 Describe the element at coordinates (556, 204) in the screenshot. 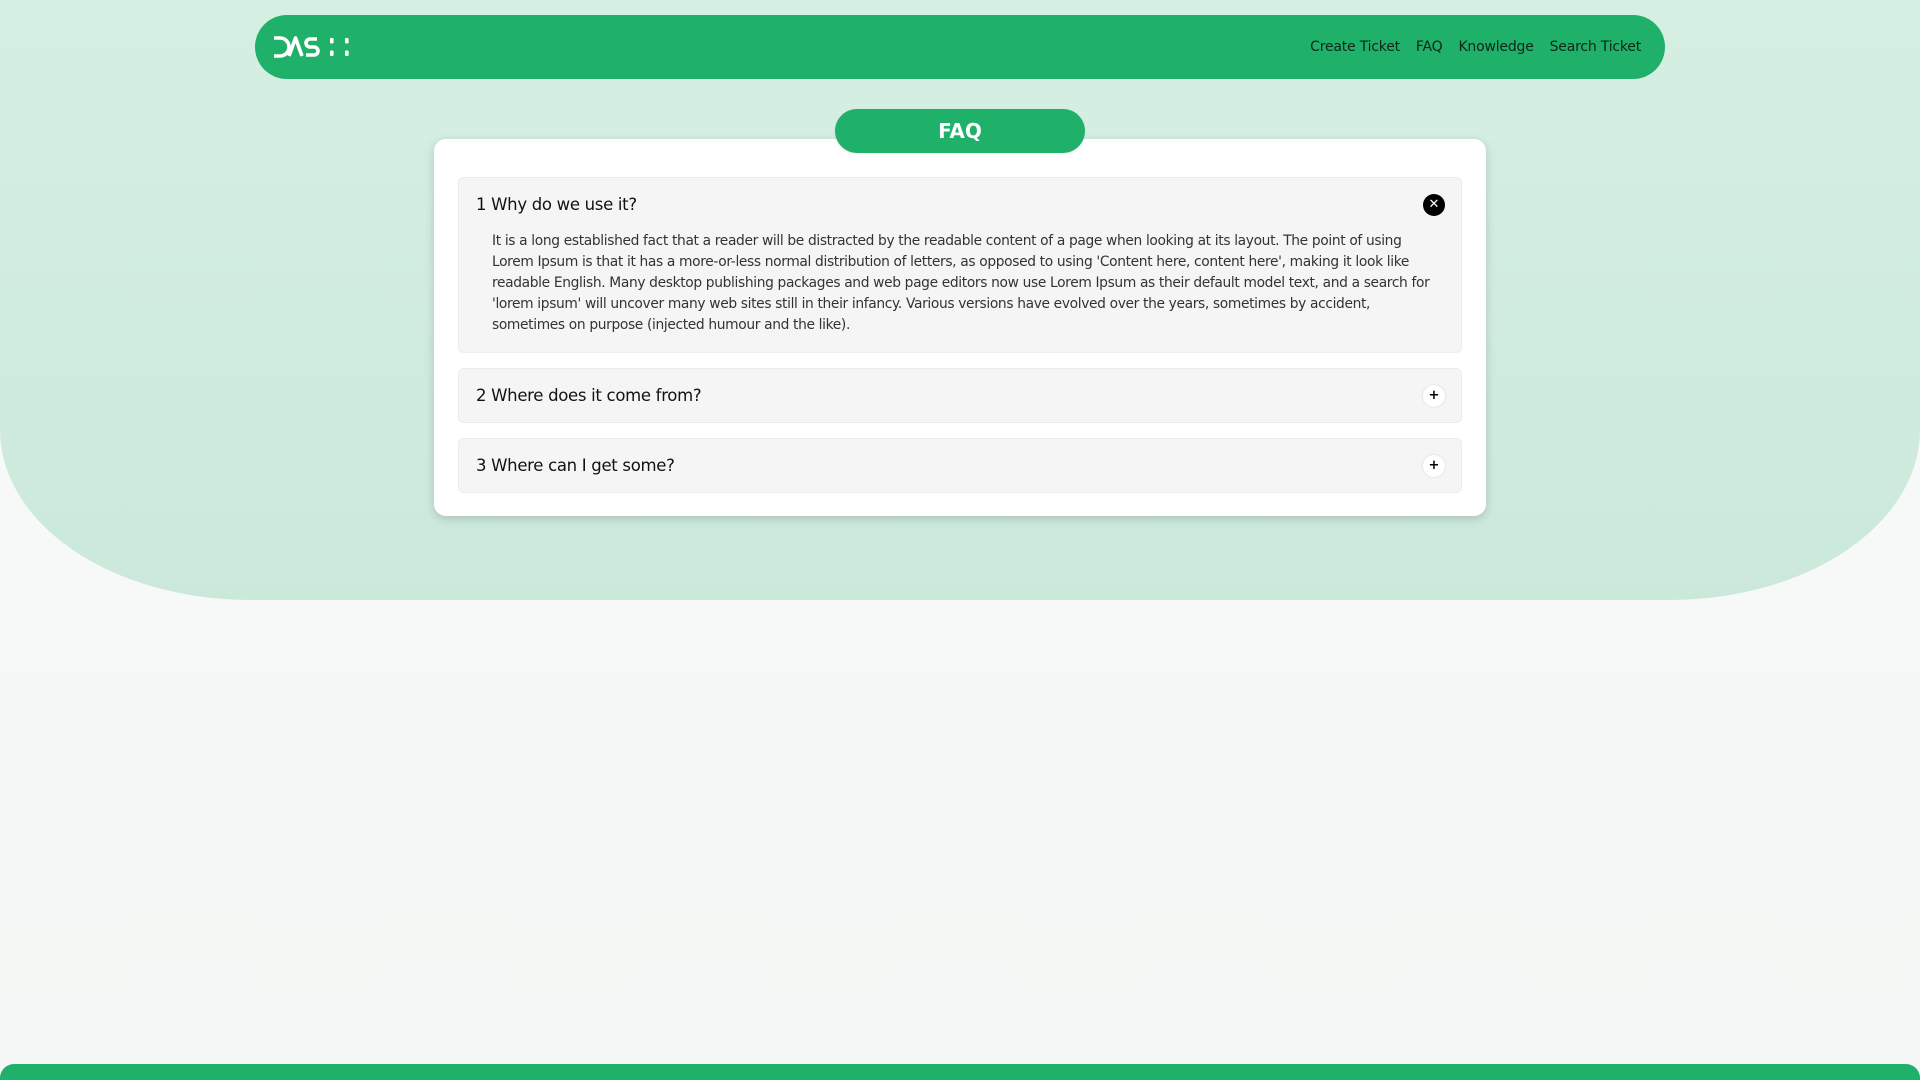

I see `faq-question: 1 Why do we use it?` at that location.